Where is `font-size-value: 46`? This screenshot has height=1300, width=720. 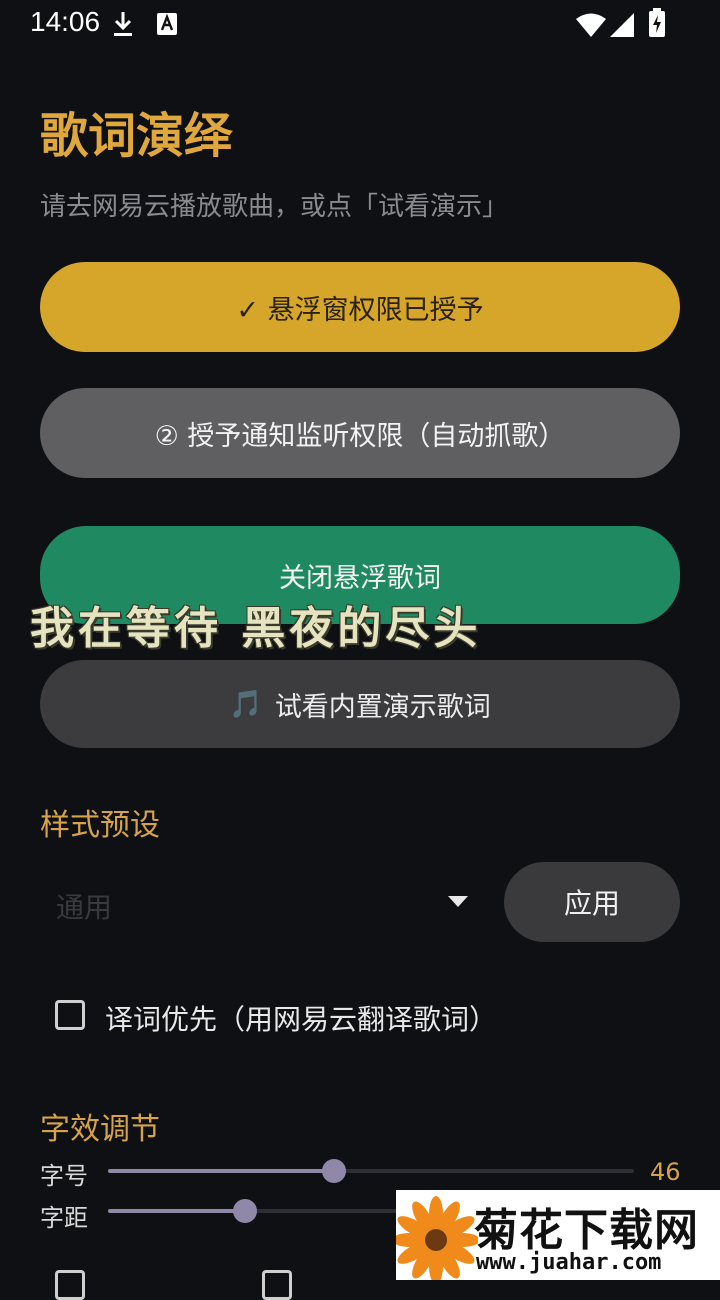
font-size-value: 46 is located at coordinates (665, 1172).